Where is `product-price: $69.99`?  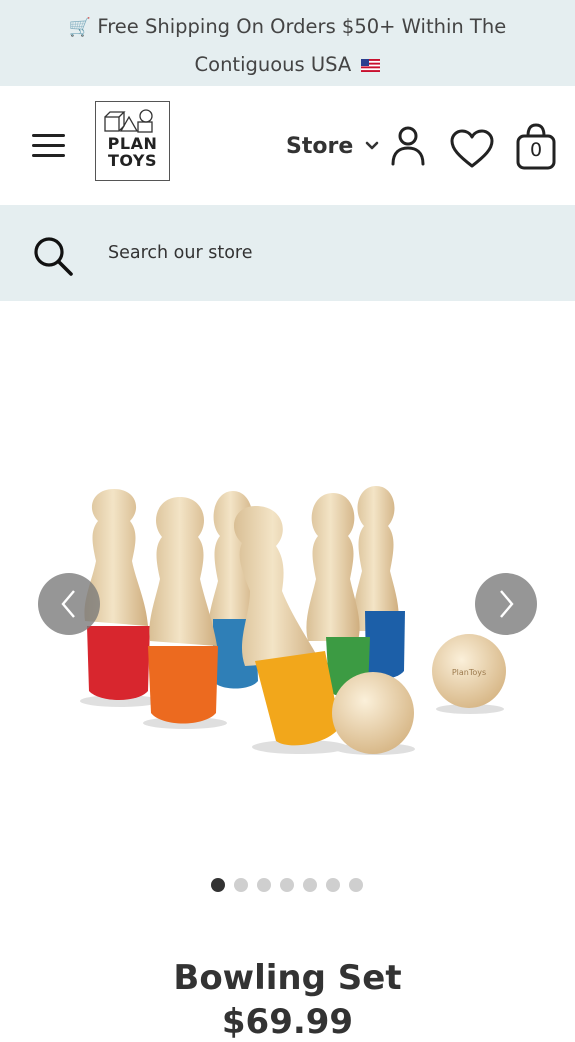
product-price: $69.99 is located at coordinates (287, 1022).